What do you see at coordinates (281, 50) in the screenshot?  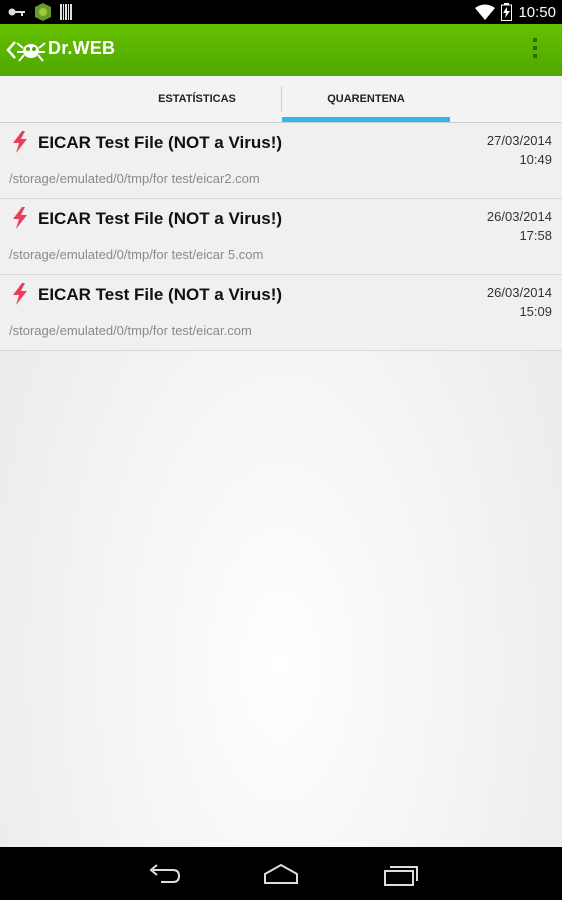 I see `action-bar: Dr.WEB` at bounding box center [281, 50].